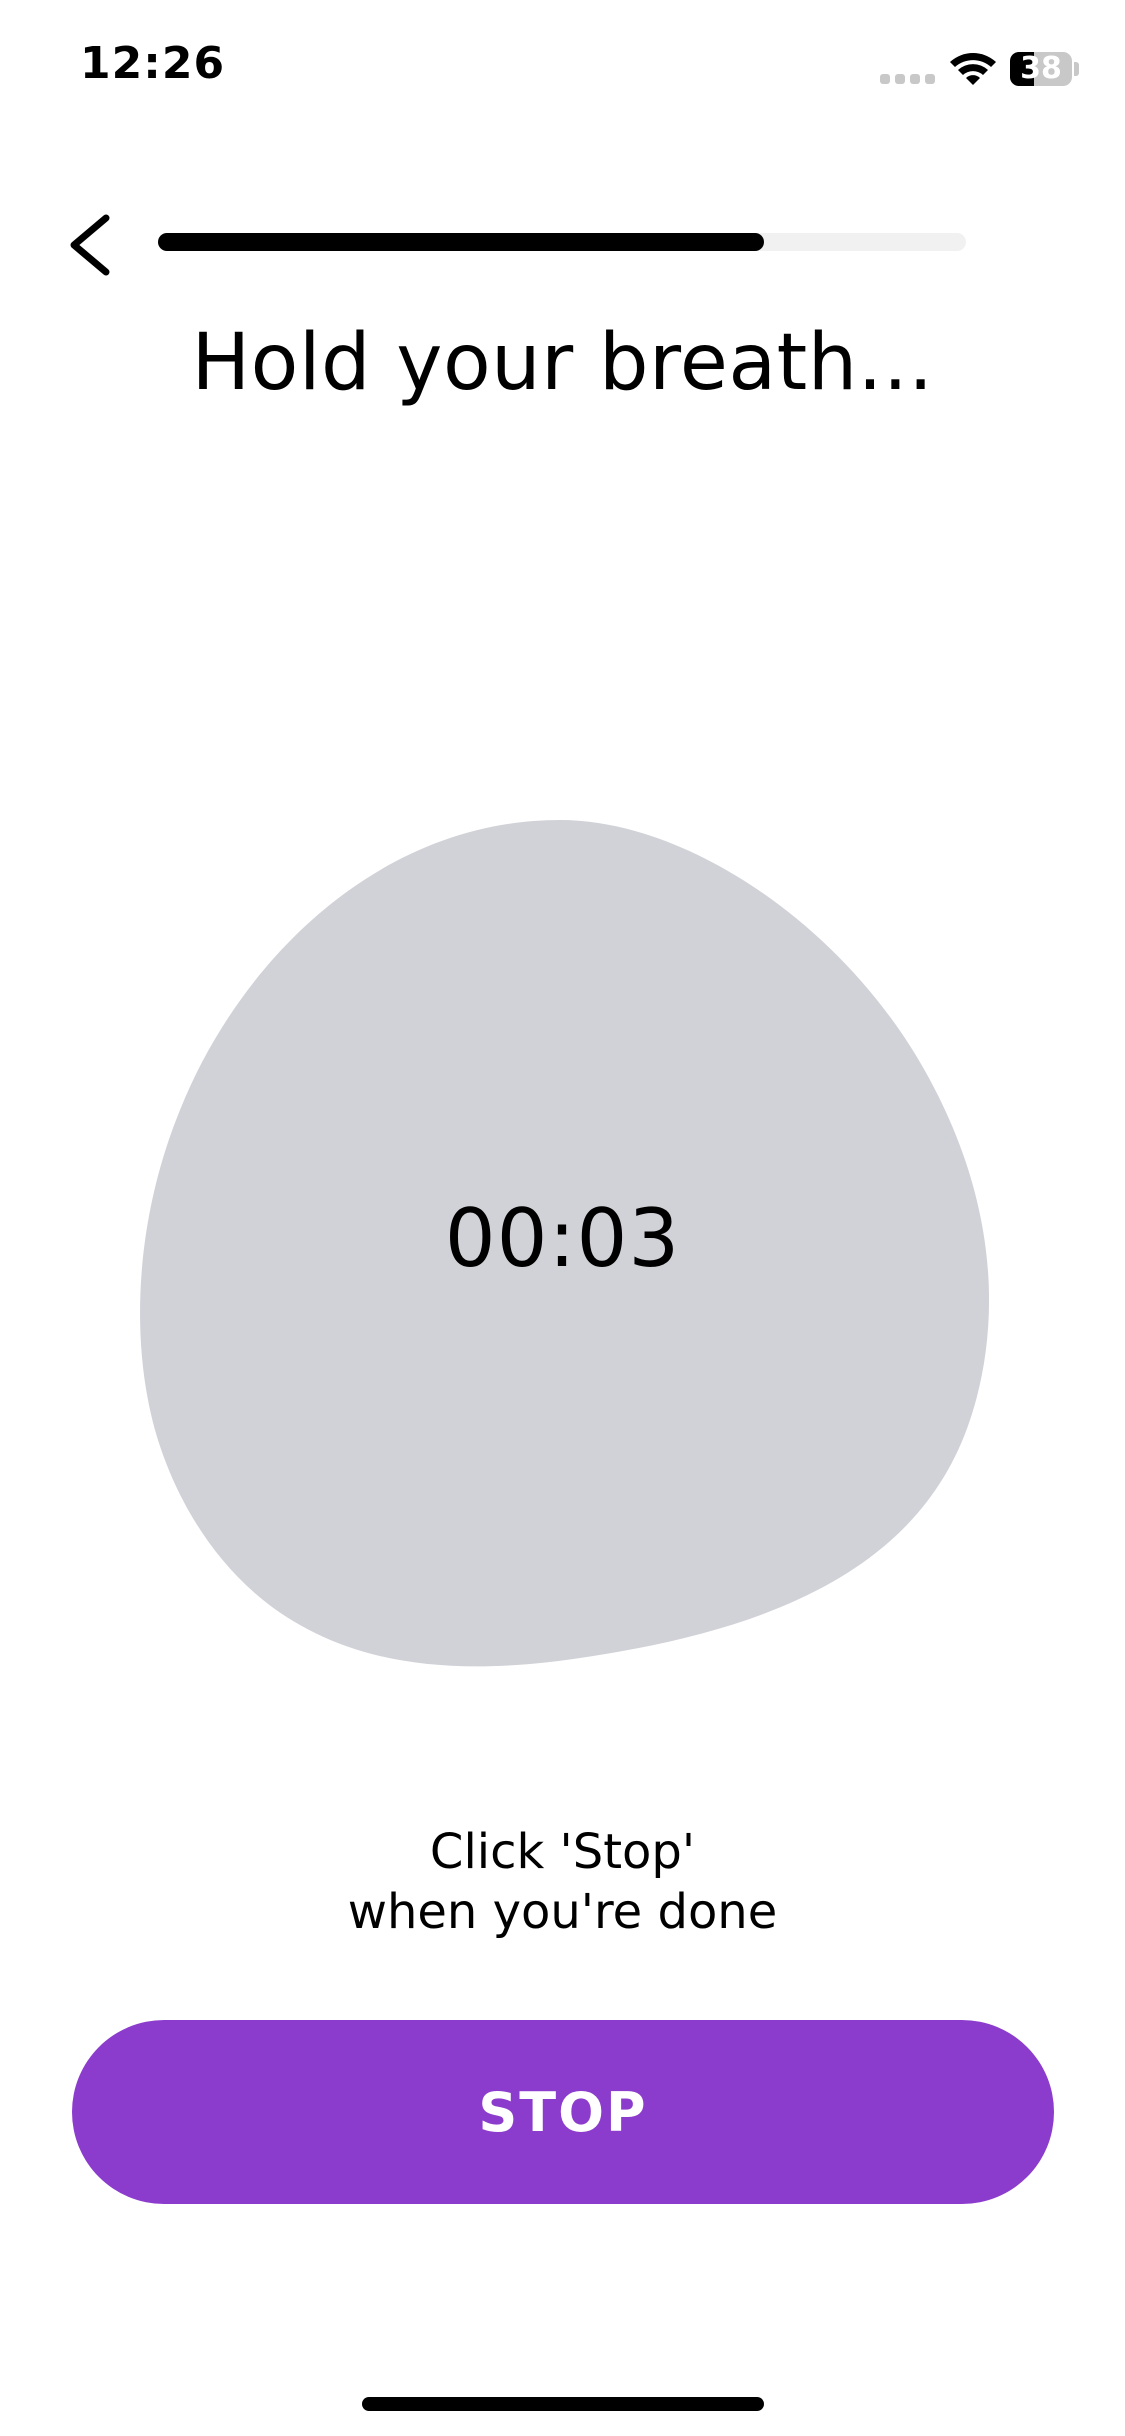  Describe the element at coordinates (562, 1852) in the screenshot. I see `instruction-line-1: Click 'Stop'` at that location.